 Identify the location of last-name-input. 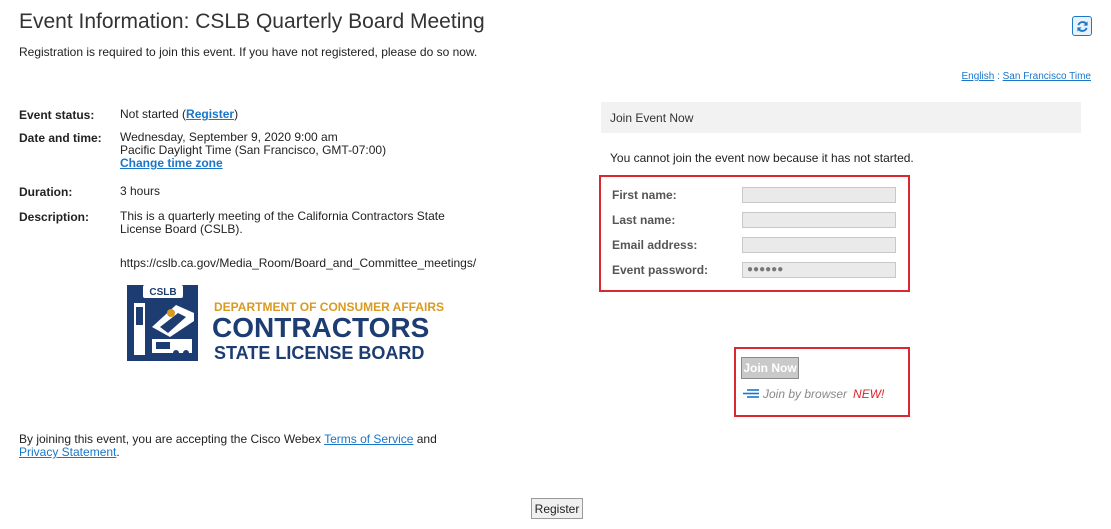
(819, 220).